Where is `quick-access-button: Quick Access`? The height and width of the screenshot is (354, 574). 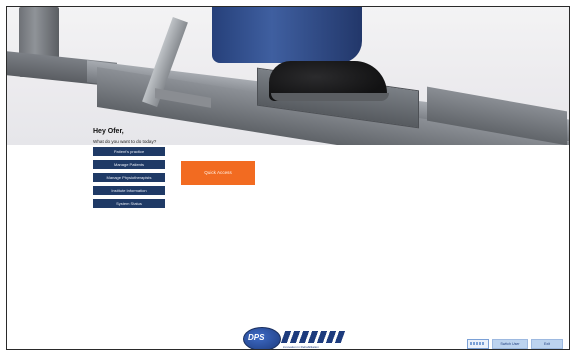
quick-access-button: Quick Access is located at coordinates (218, 173).